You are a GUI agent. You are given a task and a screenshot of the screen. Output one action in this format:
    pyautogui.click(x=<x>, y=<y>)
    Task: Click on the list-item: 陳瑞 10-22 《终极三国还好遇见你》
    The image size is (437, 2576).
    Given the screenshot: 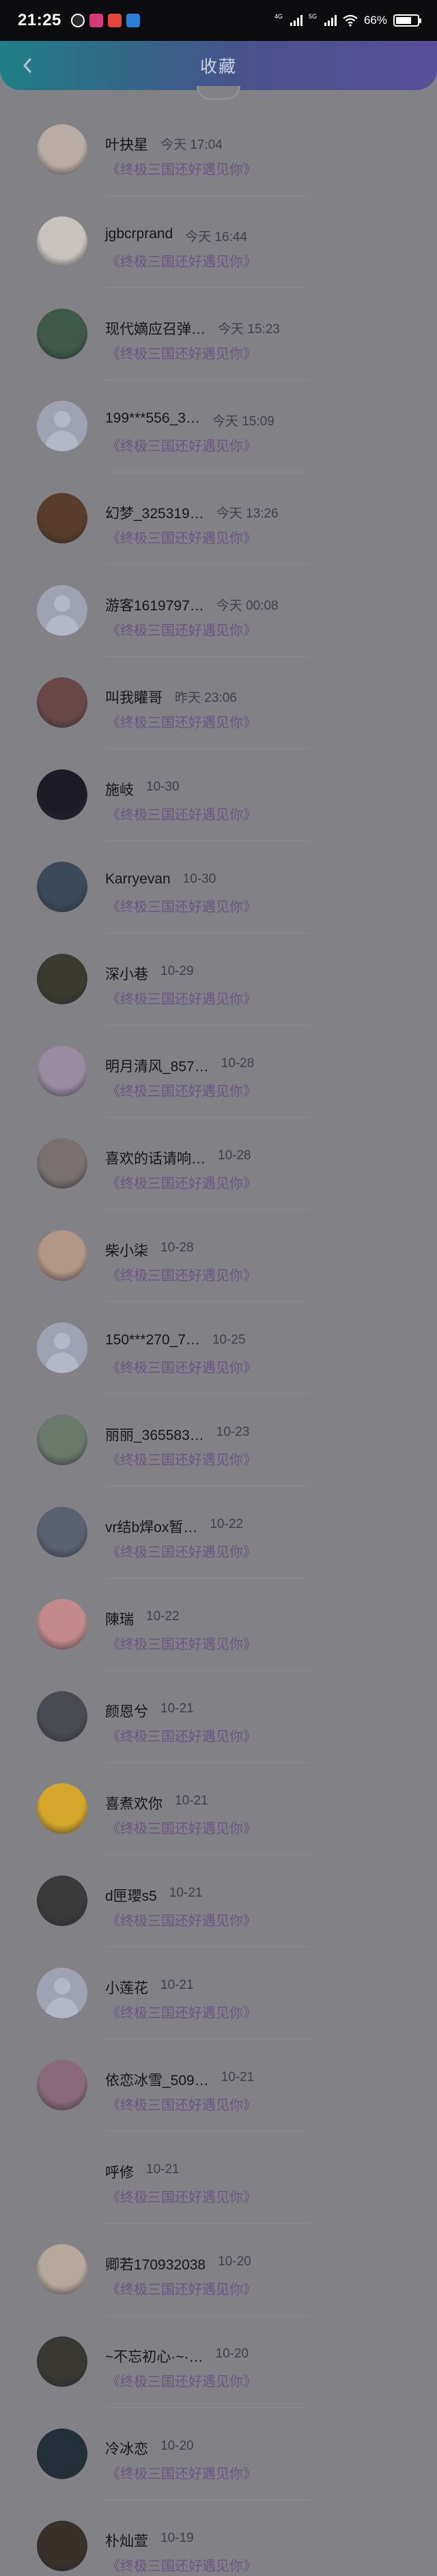 What is the action you would take?
    pyautogui.click(x=218, y=1645)
    